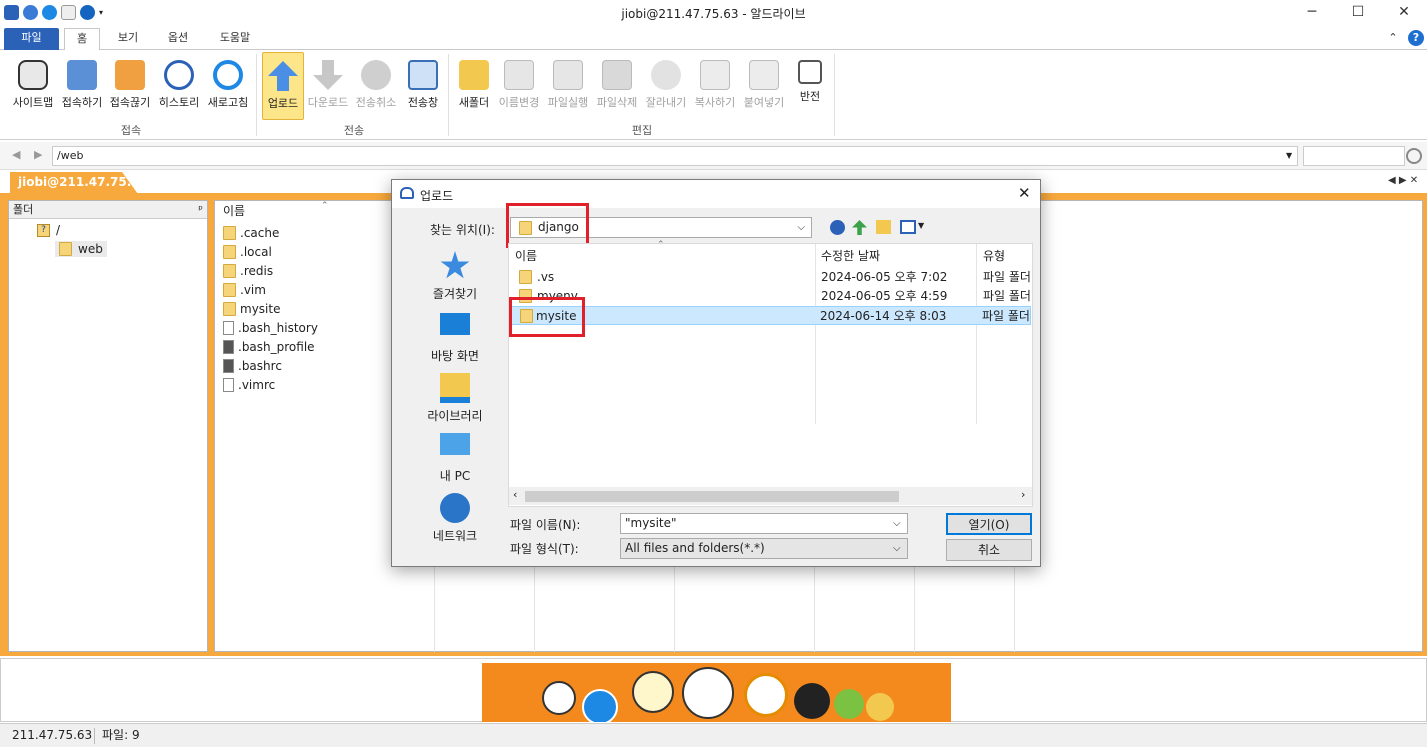 This screenshot has height=747, width=1427. Describe the element at coordinates (247, 252) in the screenshot. I see `file-item-local: .local` at that location.